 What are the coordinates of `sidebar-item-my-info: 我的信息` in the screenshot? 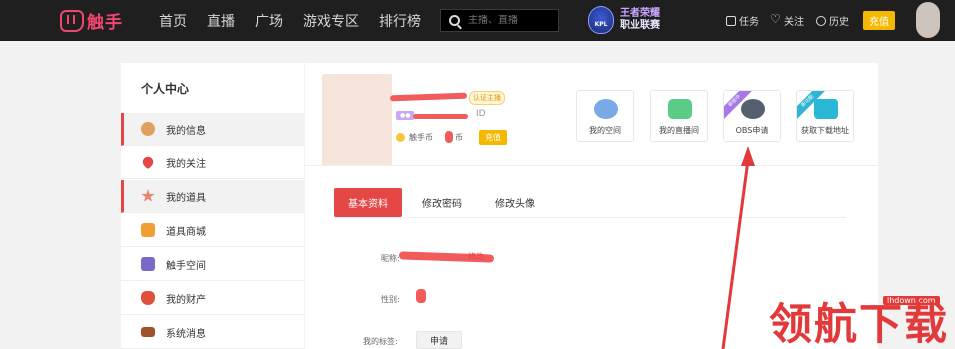 It's located at (212, 129).